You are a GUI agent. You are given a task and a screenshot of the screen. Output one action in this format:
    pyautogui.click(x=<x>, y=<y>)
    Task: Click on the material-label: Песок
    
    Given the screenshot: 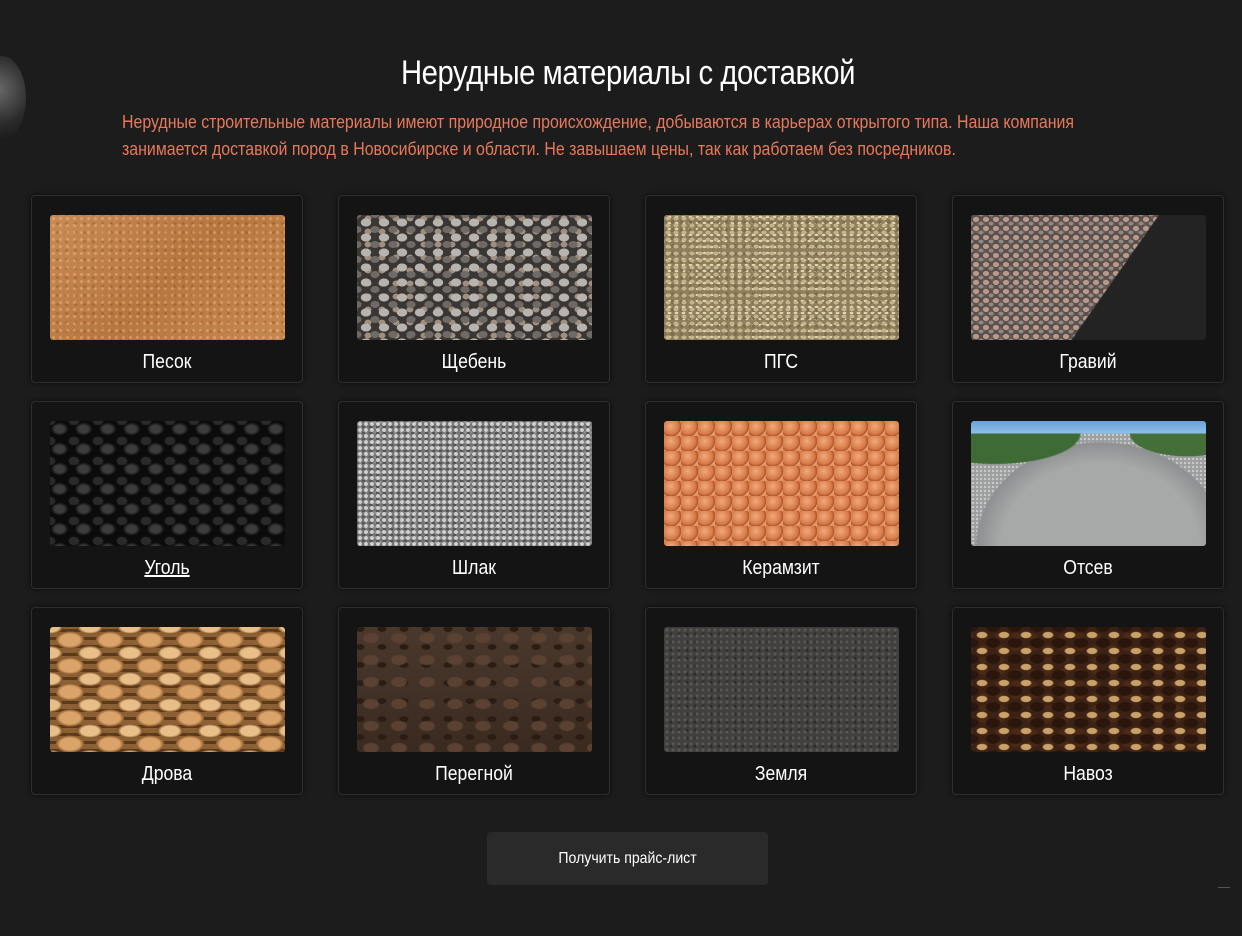 What is the action you would take?
    pyautogui.click(x=167, y=362)
    